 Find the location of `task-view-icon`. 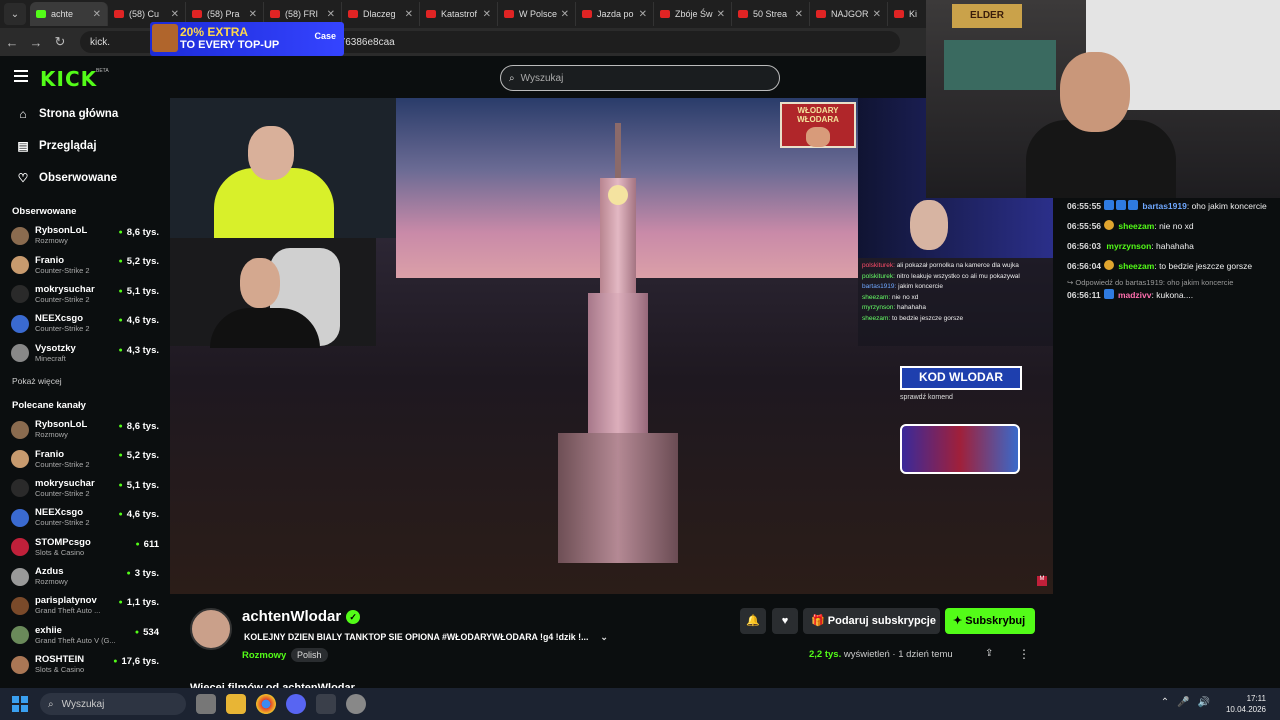

task-view-icon is located at coordinates (206, 704).